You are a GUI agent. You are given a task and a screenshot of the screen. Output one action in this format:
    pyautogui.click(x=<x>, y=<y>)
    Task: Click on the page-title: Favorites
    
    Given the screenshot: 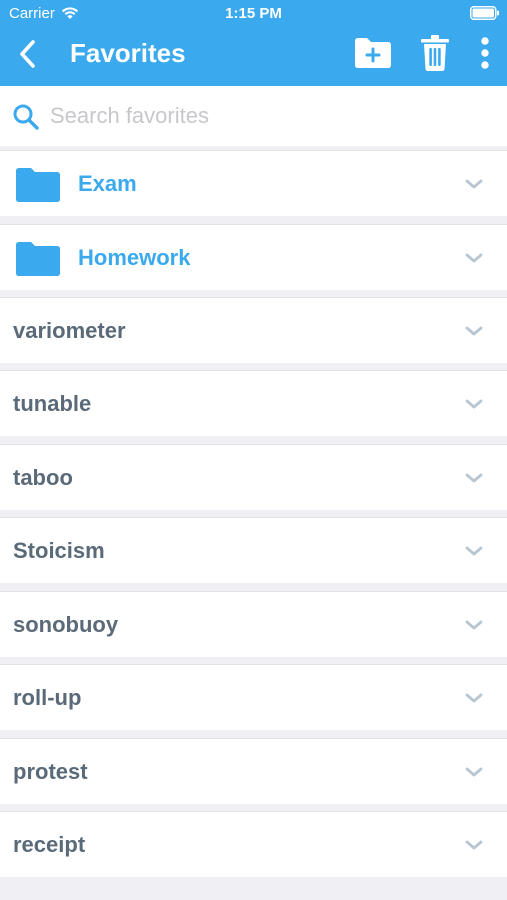 What is the action you would take?
    pyautogui.click(x=128, y=53)
    